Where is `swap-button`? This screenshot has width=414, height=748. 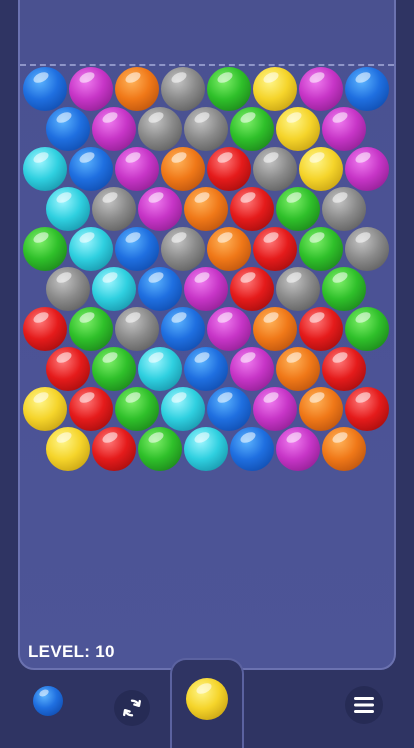
swap-button is located at coordinates (132, 708).